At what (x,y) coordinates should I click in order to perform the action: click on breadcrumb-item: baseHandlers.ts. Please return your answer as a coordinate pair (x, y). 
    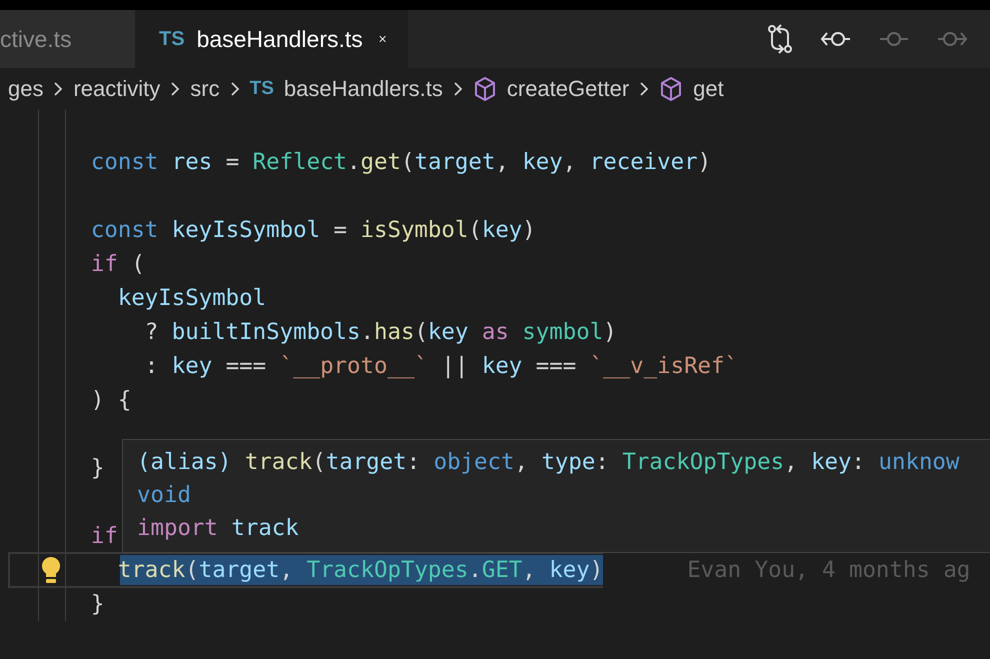
    Looking at the image, I should click on (363, 89).